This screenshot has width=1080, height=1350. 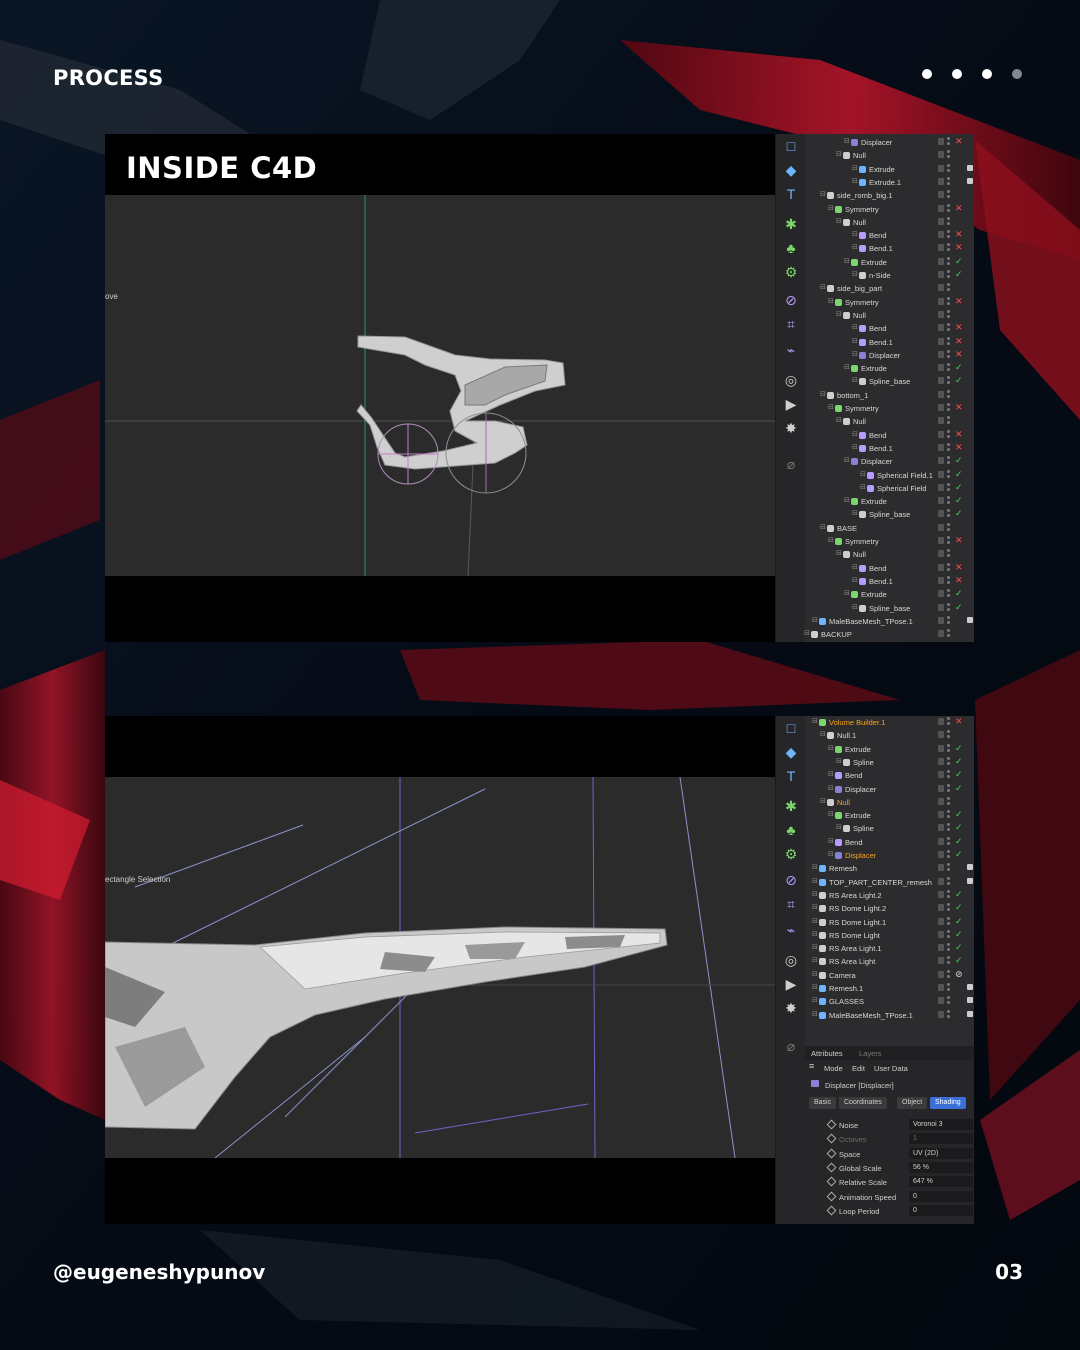 I want to click on cube-icon: □, so click(x=791, y=146).